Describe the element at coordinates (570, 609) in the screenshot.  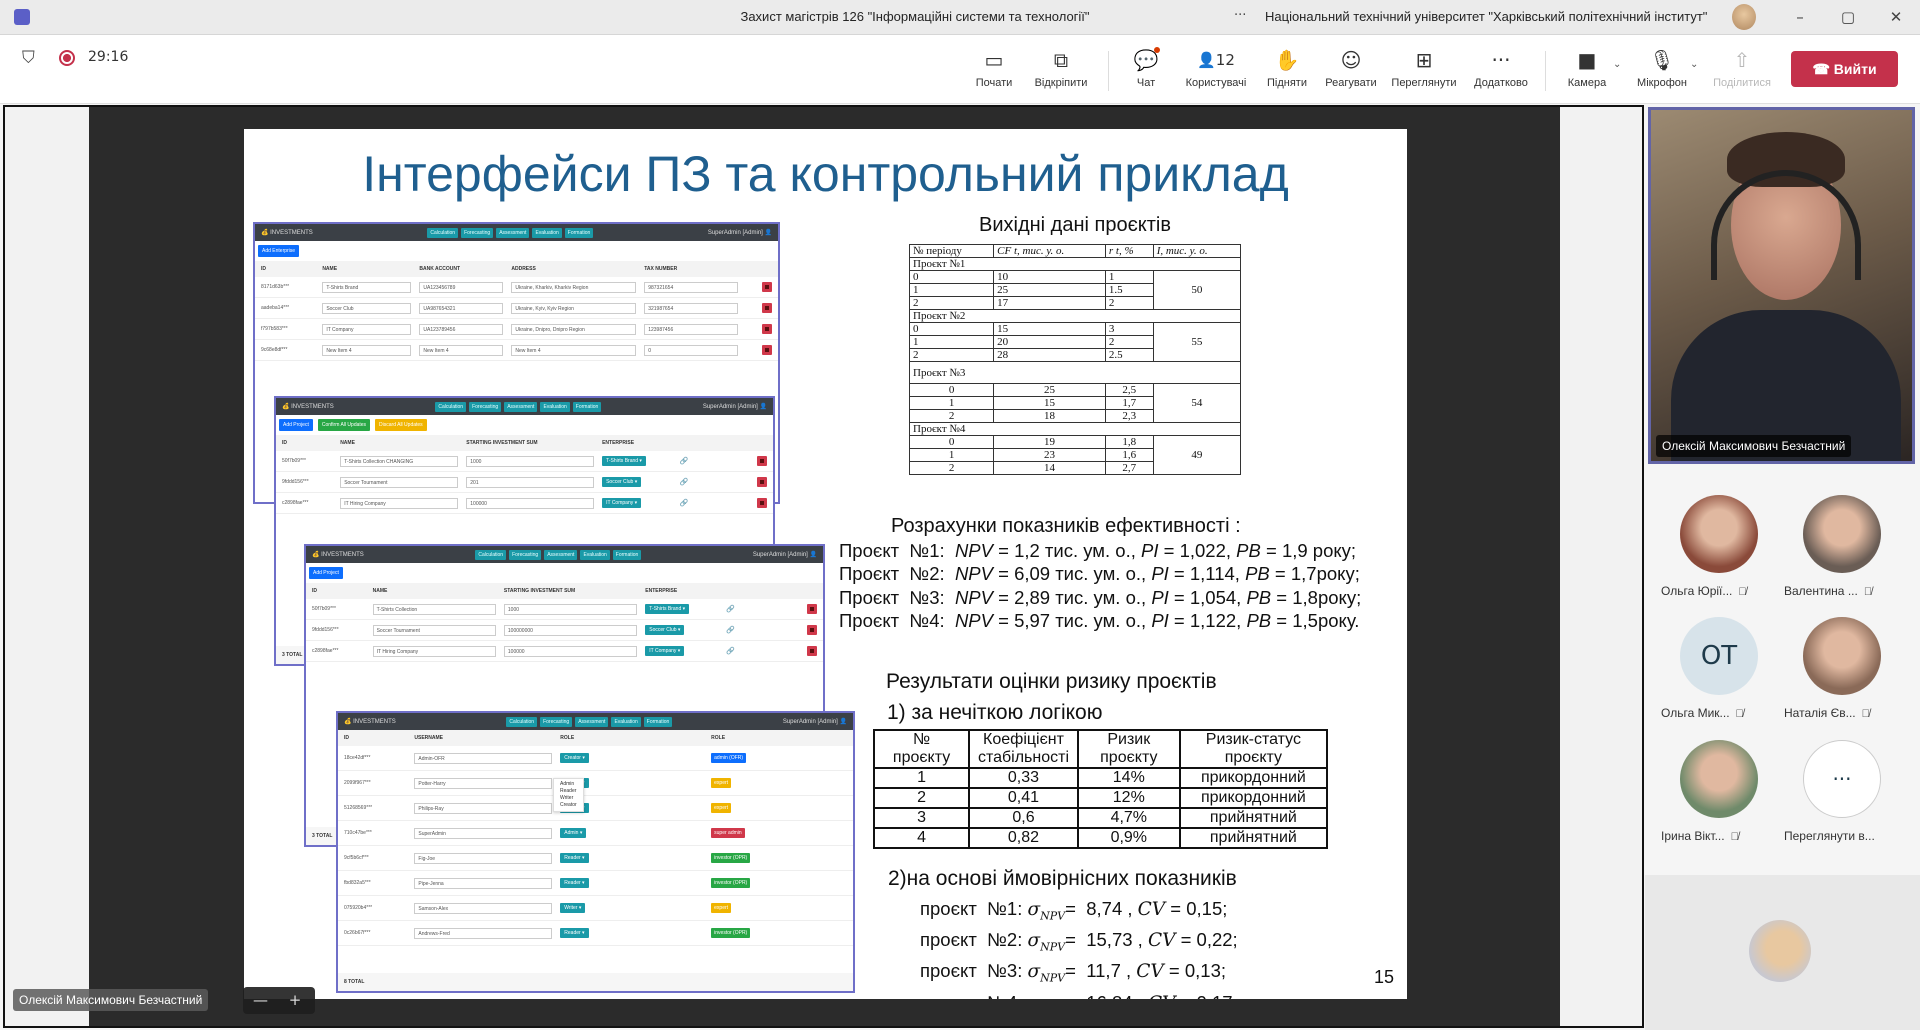
I see `row-input: 1000` at that location.